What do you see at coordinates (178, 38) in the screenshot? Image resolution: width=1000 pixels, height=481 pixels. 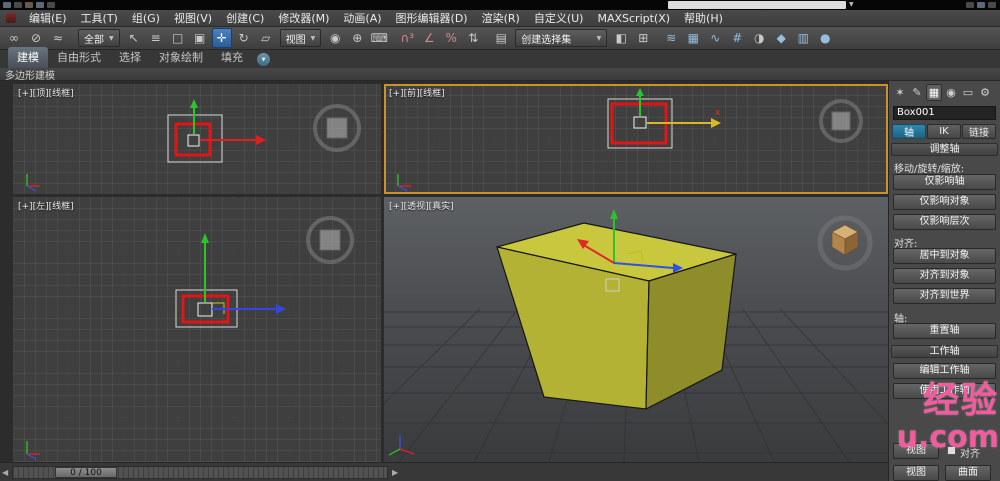 I see `rectangular-selection-icon: □` at bounding box center [178, 38].